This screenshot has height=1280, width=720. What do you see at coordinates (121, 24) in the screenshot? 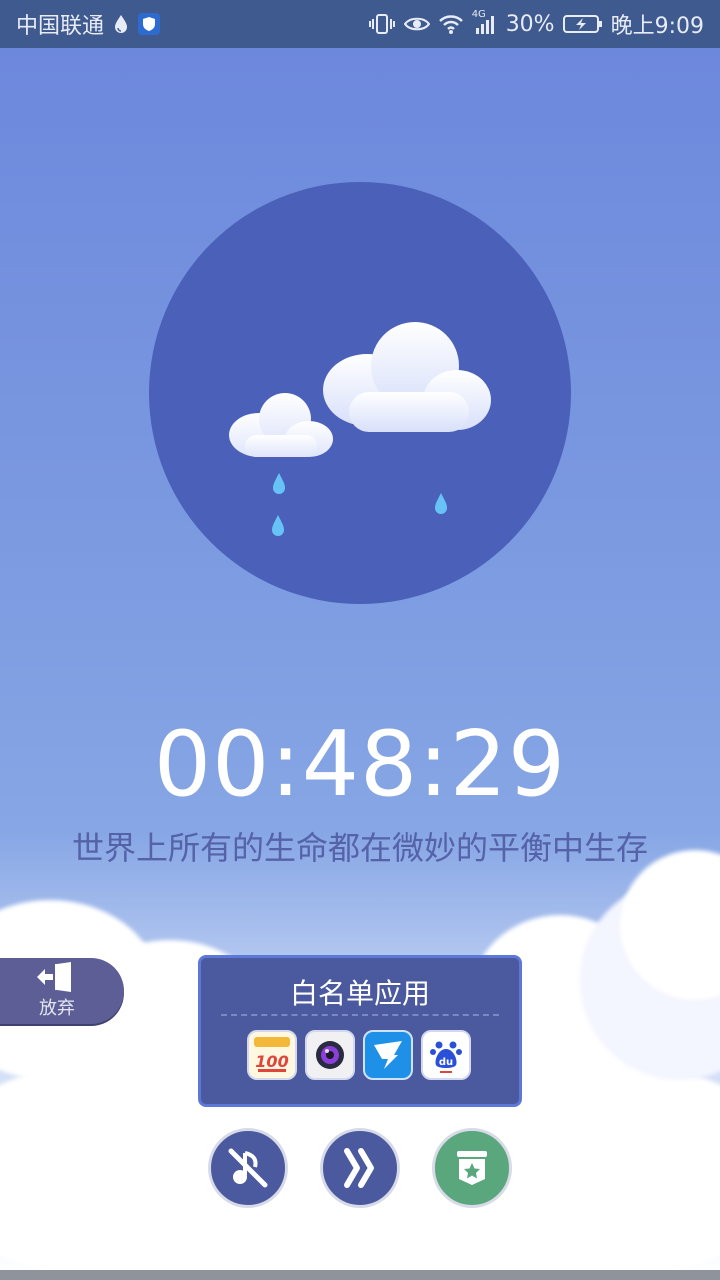
I see `water-drop-icon` at bounding box center [121, 24].